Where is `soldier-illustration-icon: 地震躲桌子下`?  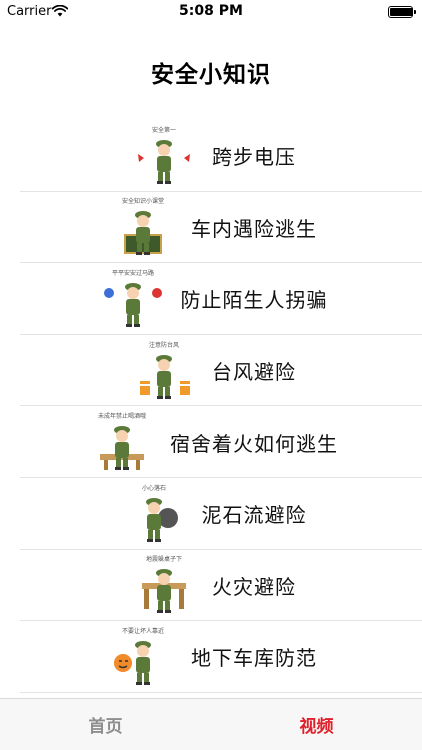 soldier-illustration-icon: 地震躲桌子下 is located at coordinates (164, 584).